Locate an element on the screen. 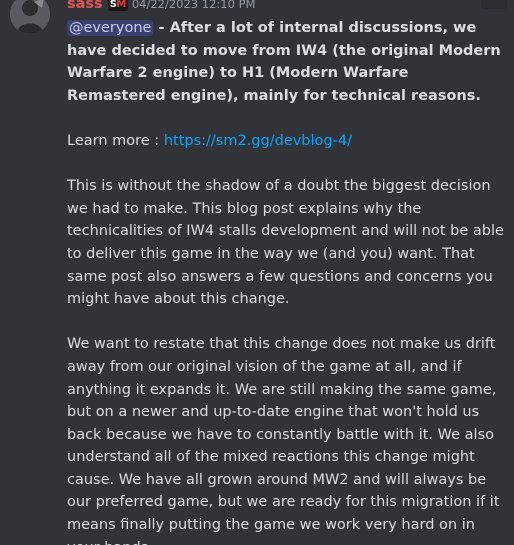 Image resolution: width=514 pixels, height=545 pixels. avatar is located at coordinates (30, 17).